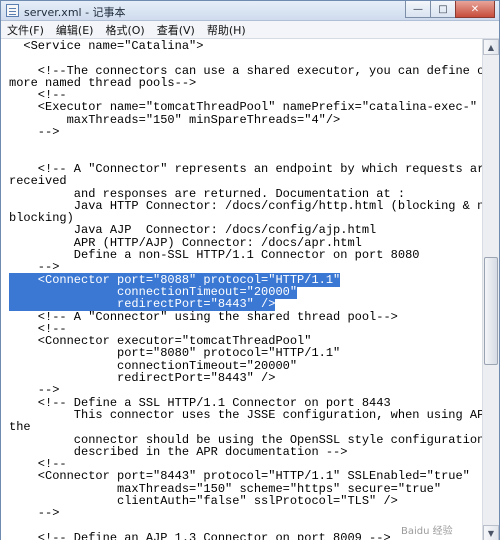  What do you see at coordinates (443, 9) in the screenshot?
I see `maximize-button: □` at bounding box center [443, 9].